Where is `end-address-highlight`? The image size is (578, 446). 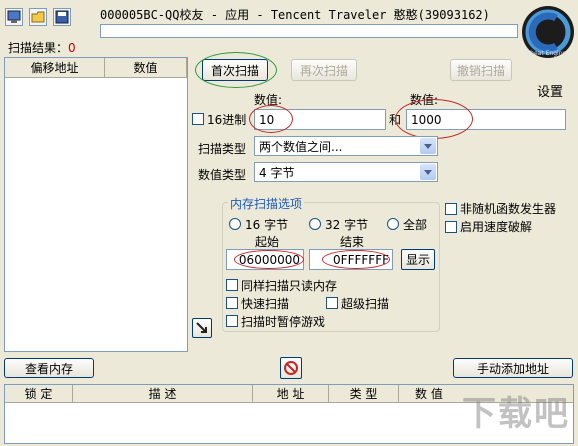
end-address-highlight is located at coordinates (356, 259).